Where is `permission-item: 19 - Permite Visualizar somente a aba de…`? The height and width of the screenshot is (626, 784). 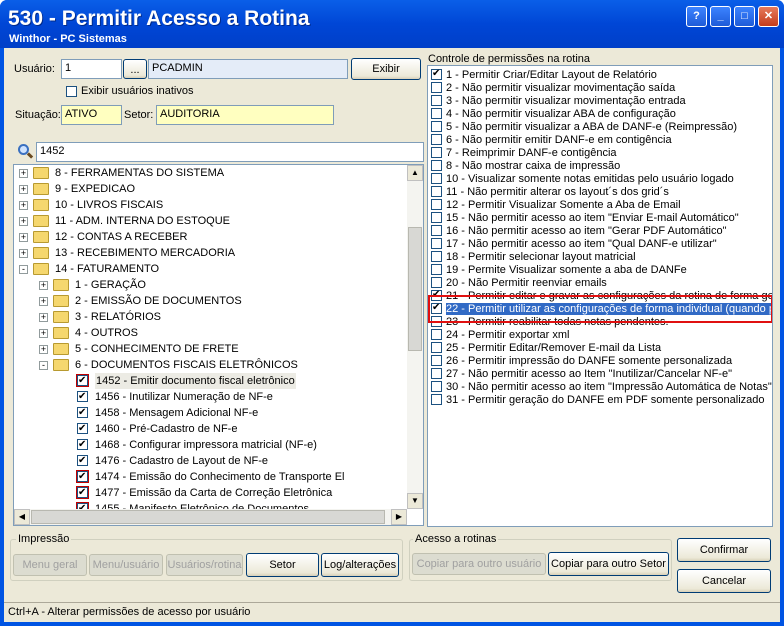
permission-item: 19 - Permite Visualizar somente a aba de… is located at coordinates (559, 270).